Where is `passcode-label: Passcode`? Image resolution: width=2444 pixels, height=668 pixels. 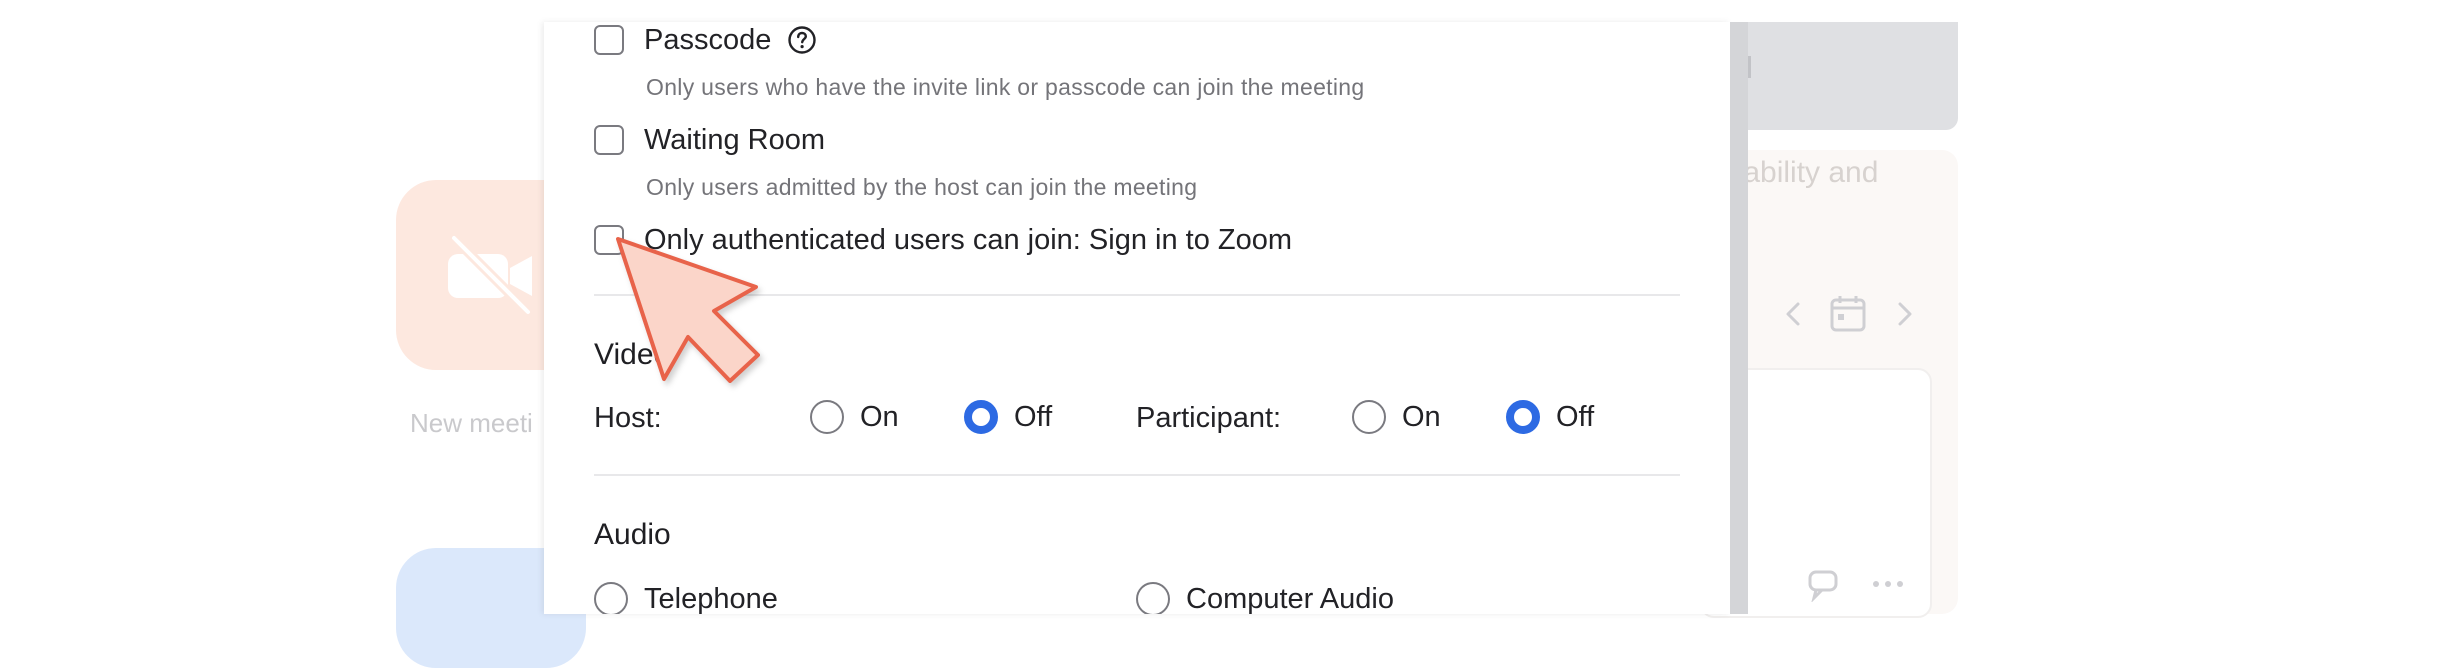
passcode-label: Passcode is located at coordinates (708, 39).